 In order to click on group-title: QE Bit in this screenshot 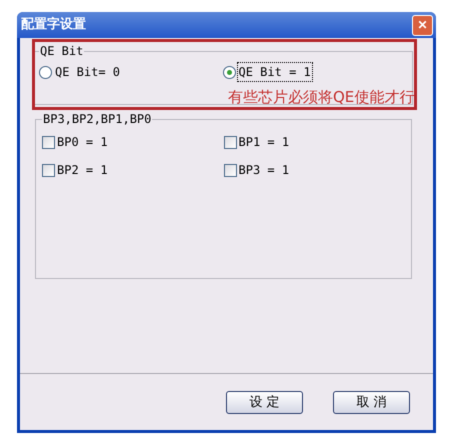, I will do `click(61, 51)`.